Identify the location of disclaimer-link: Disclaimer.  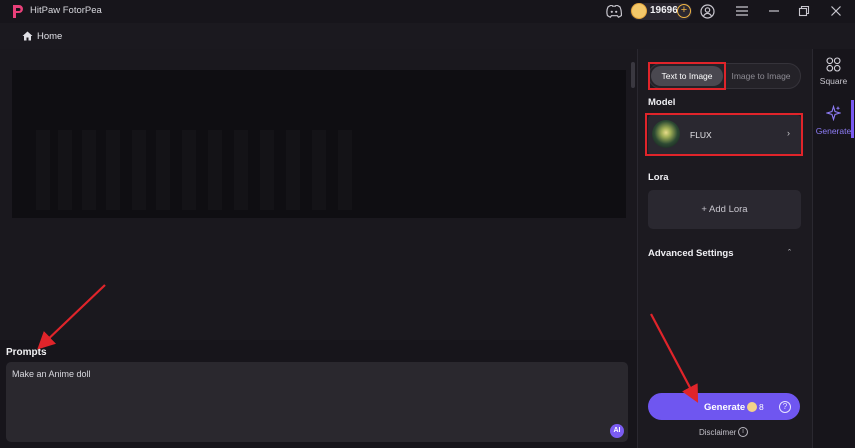
(717, 432).